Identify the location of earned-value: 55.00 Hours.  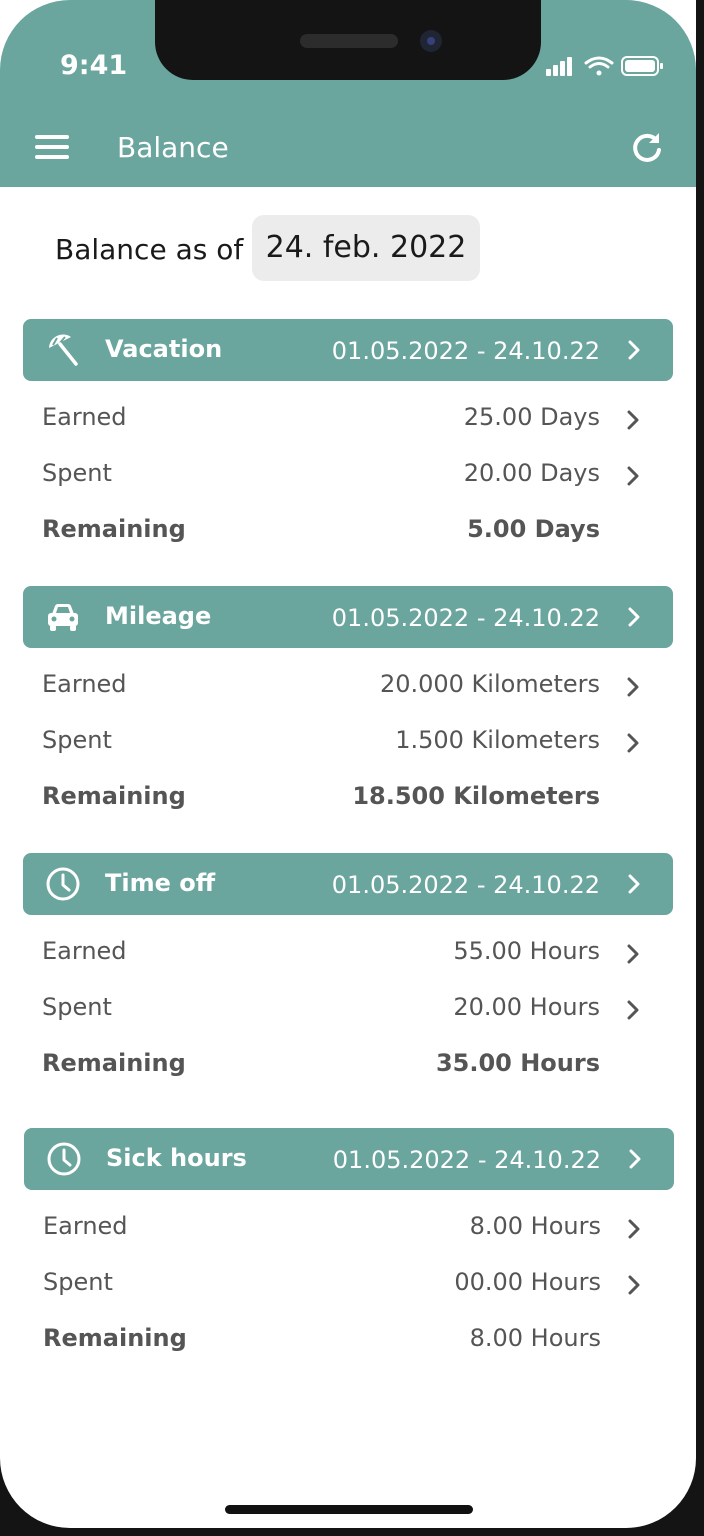
(526, 951).